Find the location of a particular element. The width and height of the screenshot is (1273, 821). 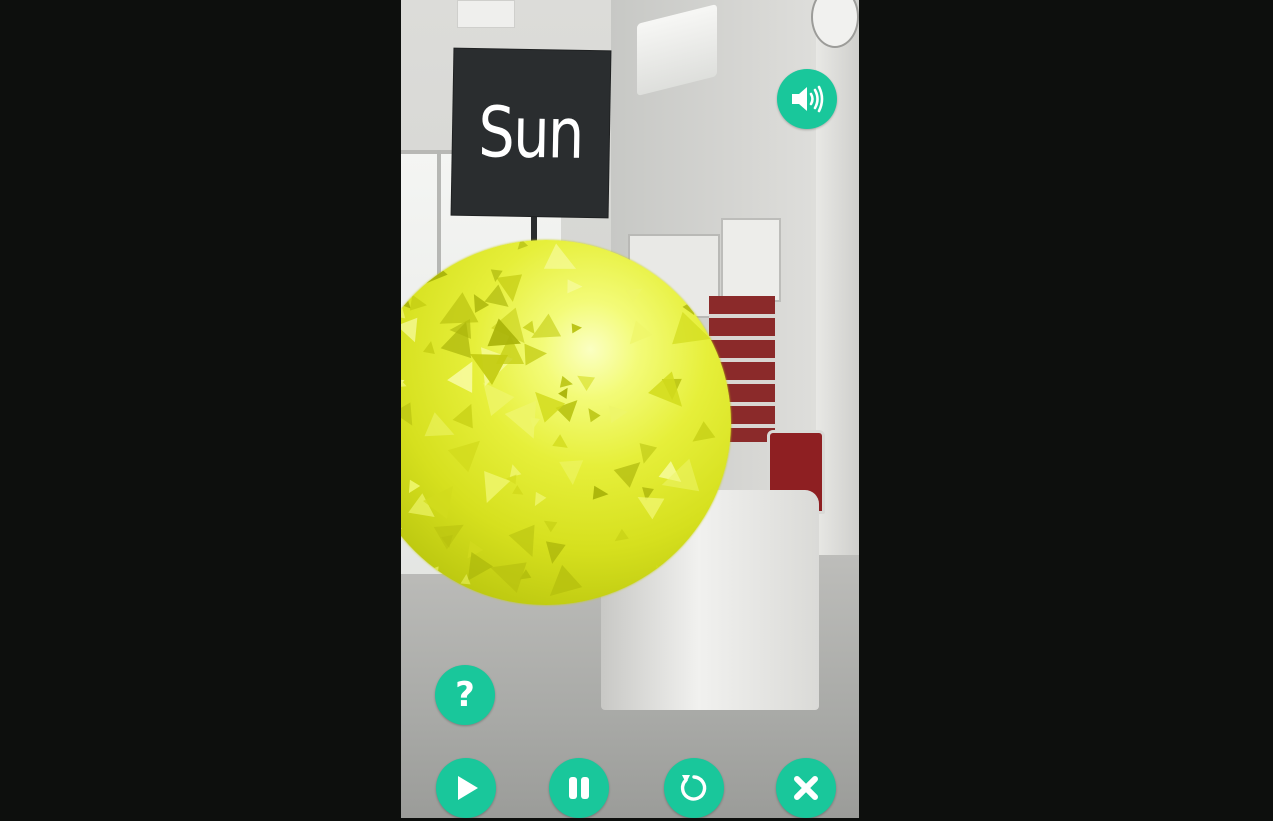

pause-button is located at coordinates (579, 788).